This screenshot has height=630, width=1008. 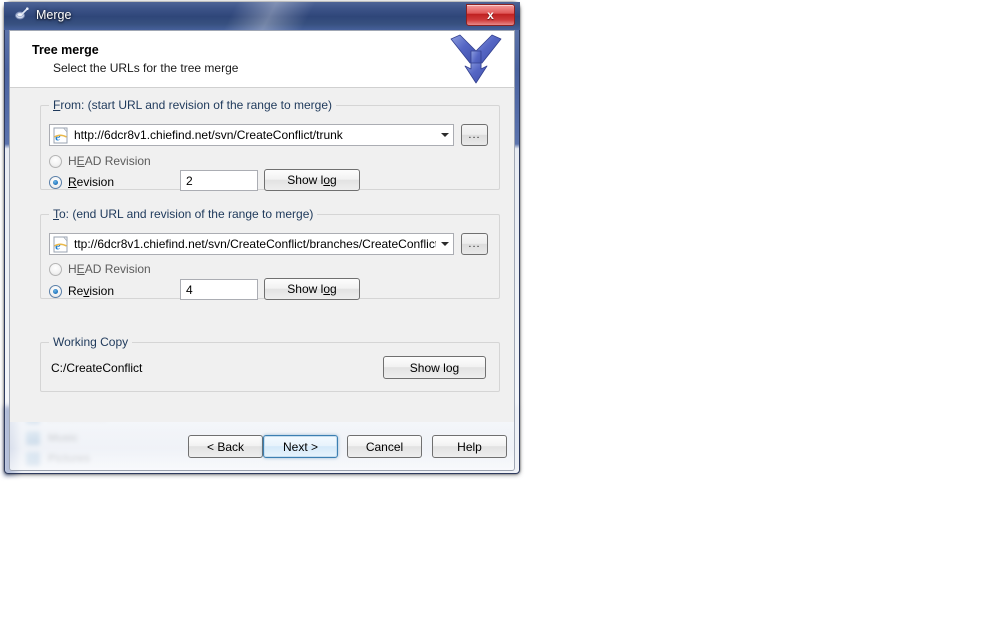 What do you see at coordinates (97, 368) in the screenshot?
I see `working-copy-path: C:/CreateConflict` at bounding box center [97, 368].